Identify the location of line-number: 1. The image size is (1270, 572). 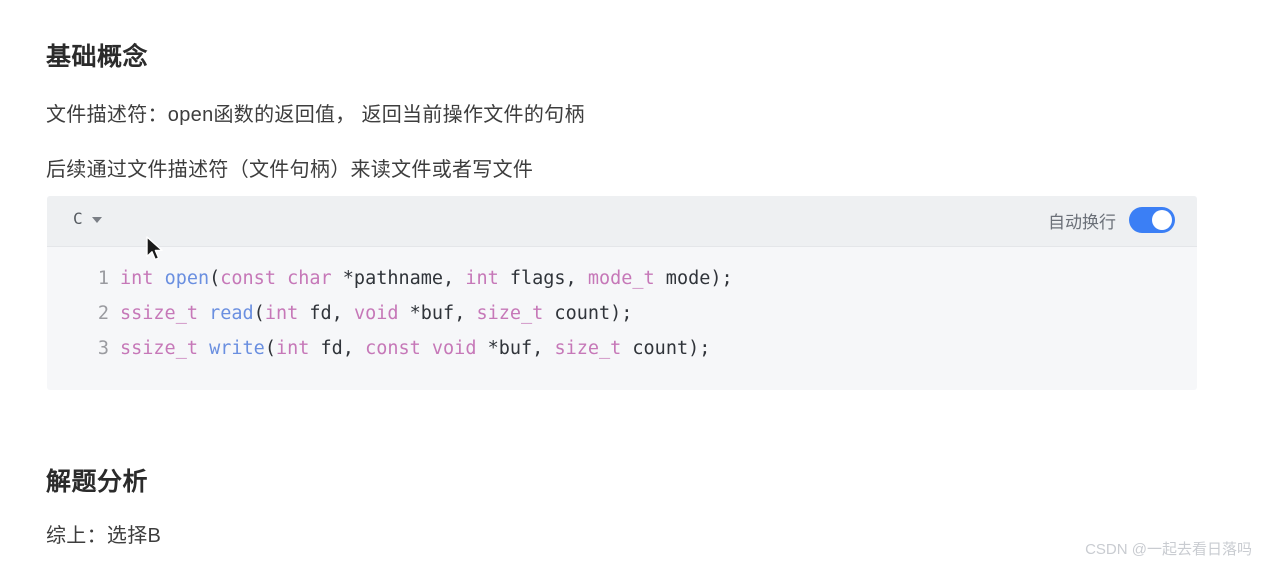
(103, 278).